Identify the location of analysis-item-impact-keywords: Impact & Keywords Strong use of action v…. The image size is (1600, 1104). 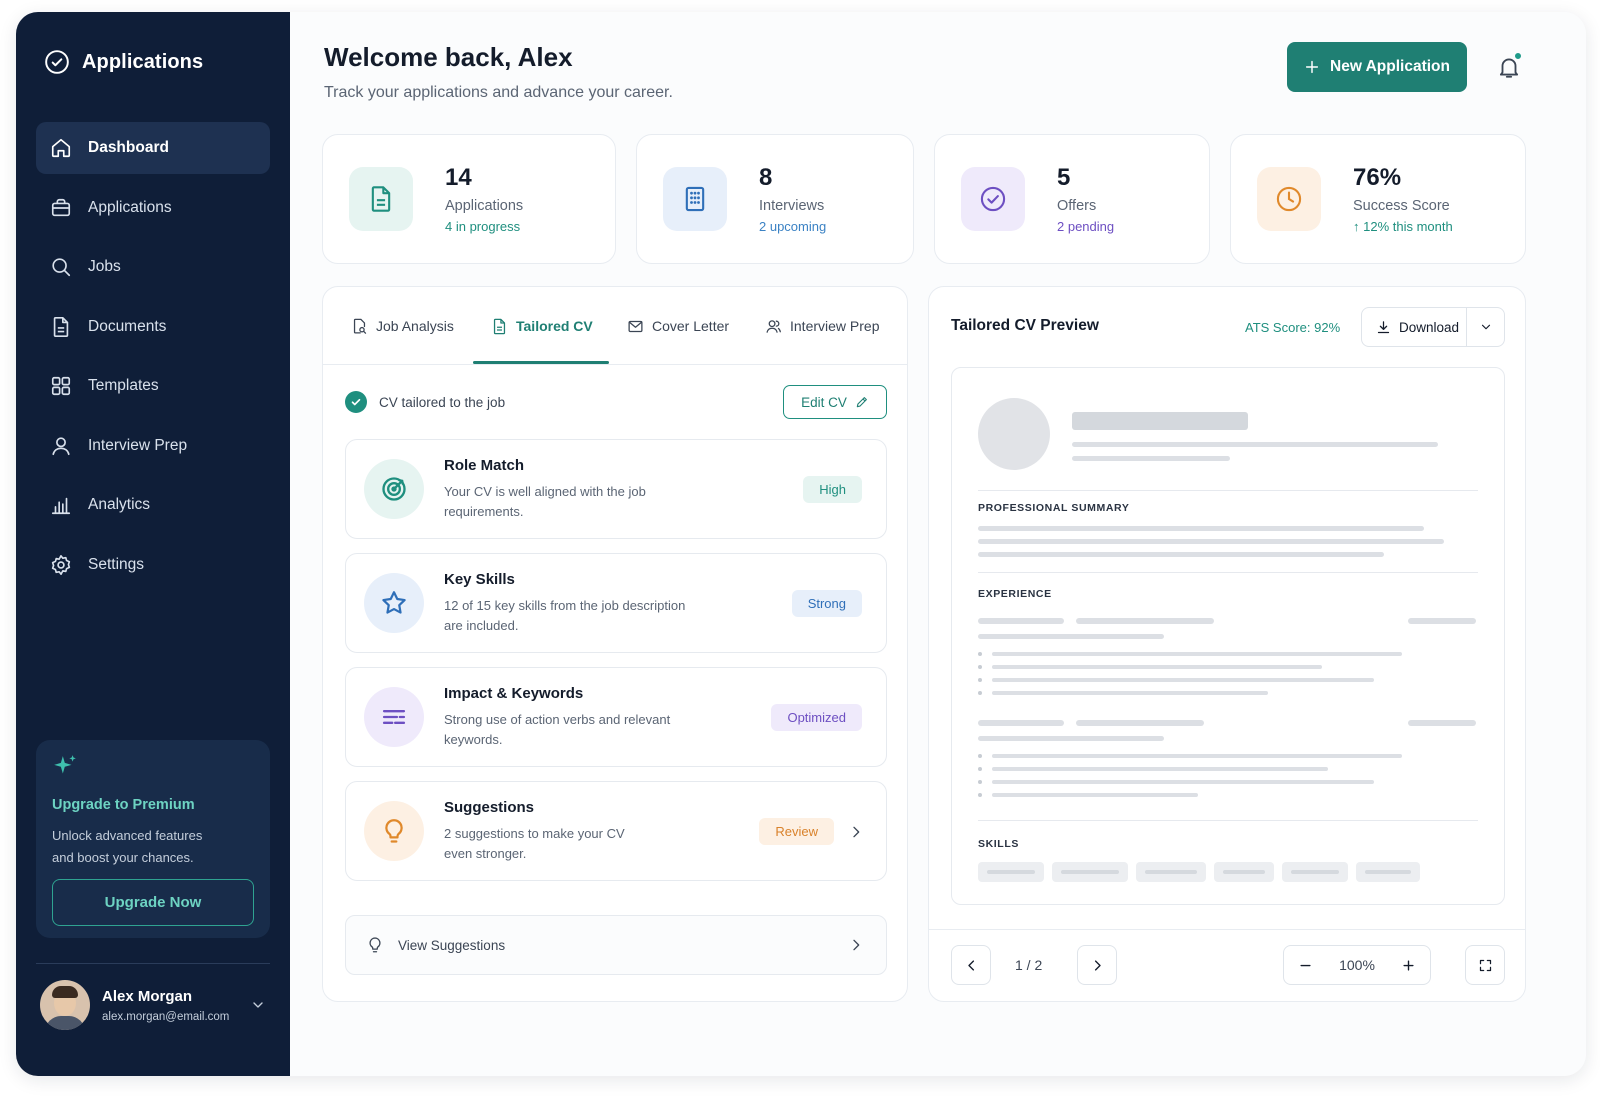
(616, 717).